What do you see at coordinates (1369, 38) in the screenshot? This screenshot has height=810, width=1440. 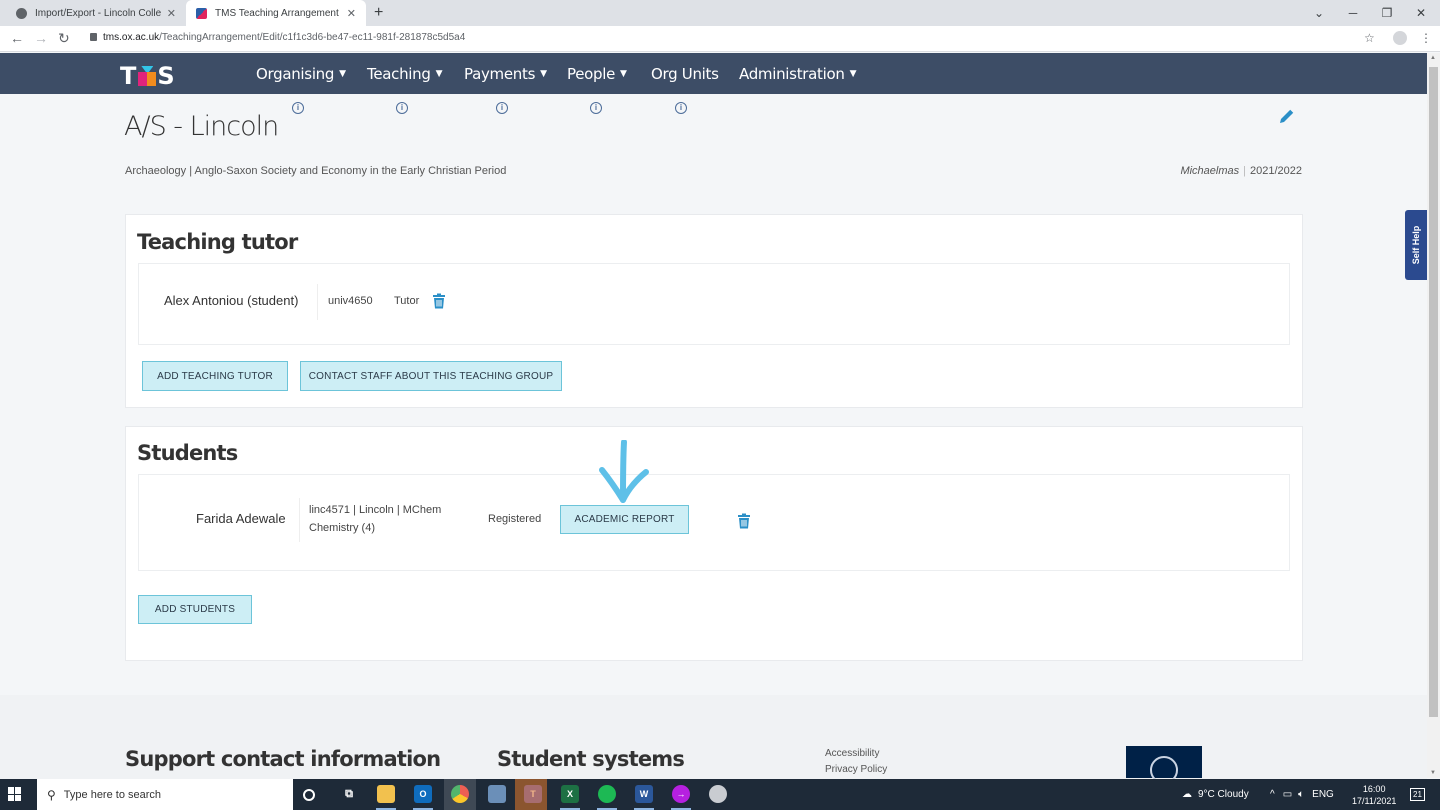 I see `bookmark-star-icon: ☆` at bounding box center [1369, 38].